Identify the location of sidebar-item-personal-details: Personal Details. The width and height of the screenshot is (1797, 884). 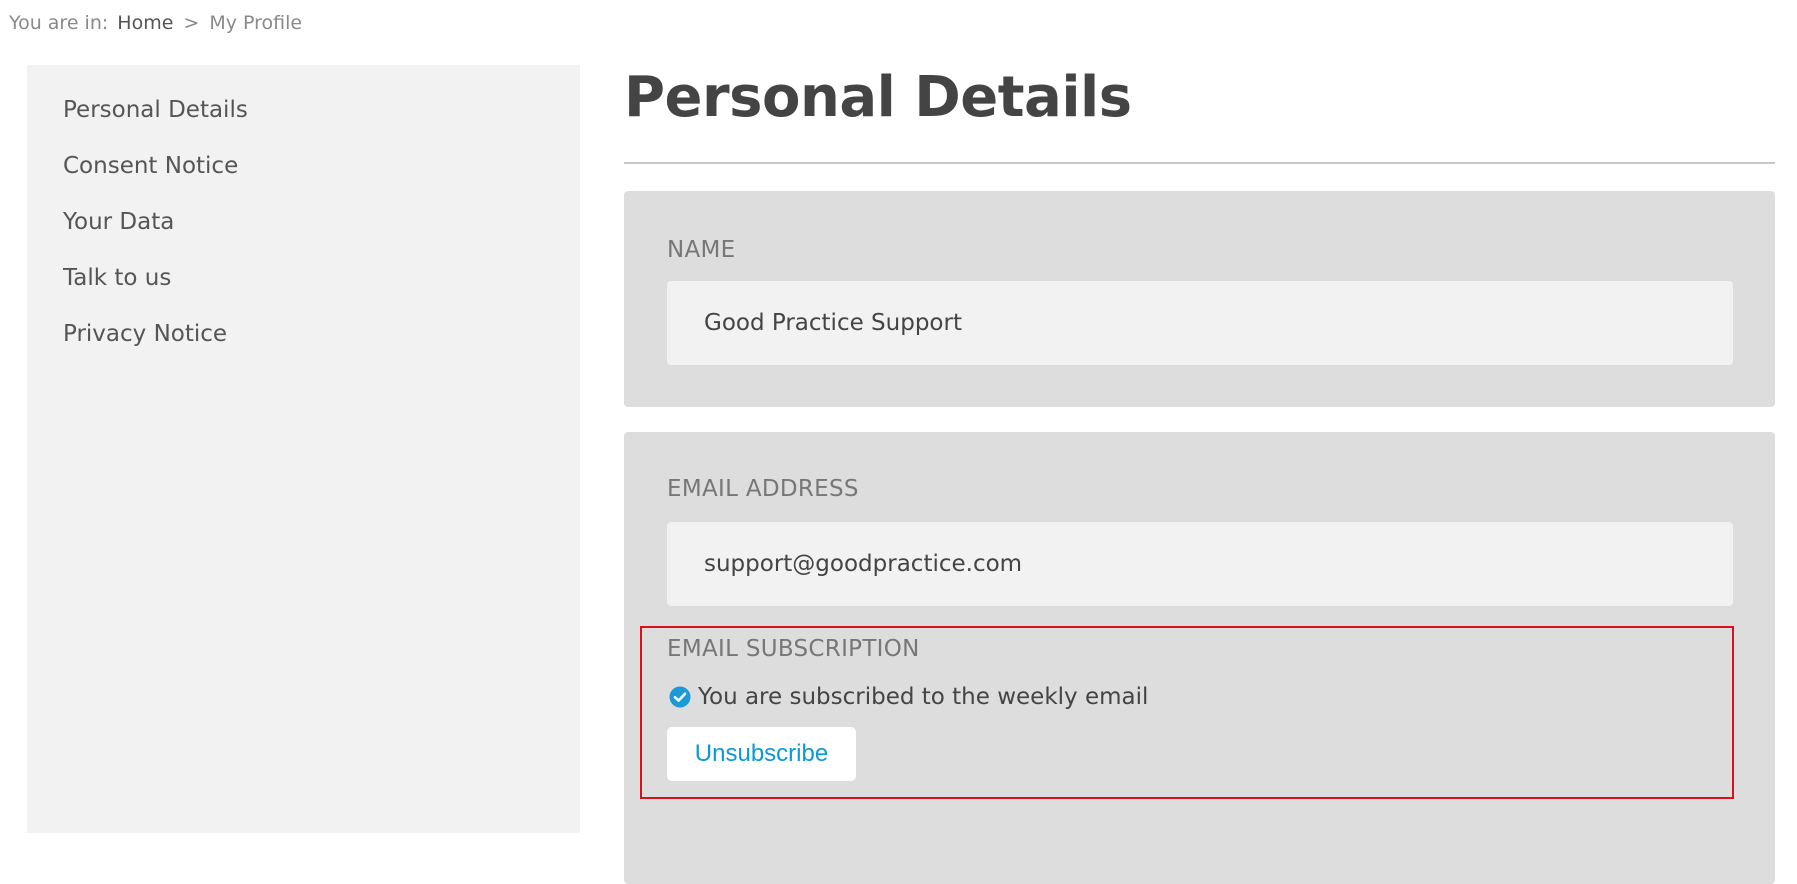
(321, 123).